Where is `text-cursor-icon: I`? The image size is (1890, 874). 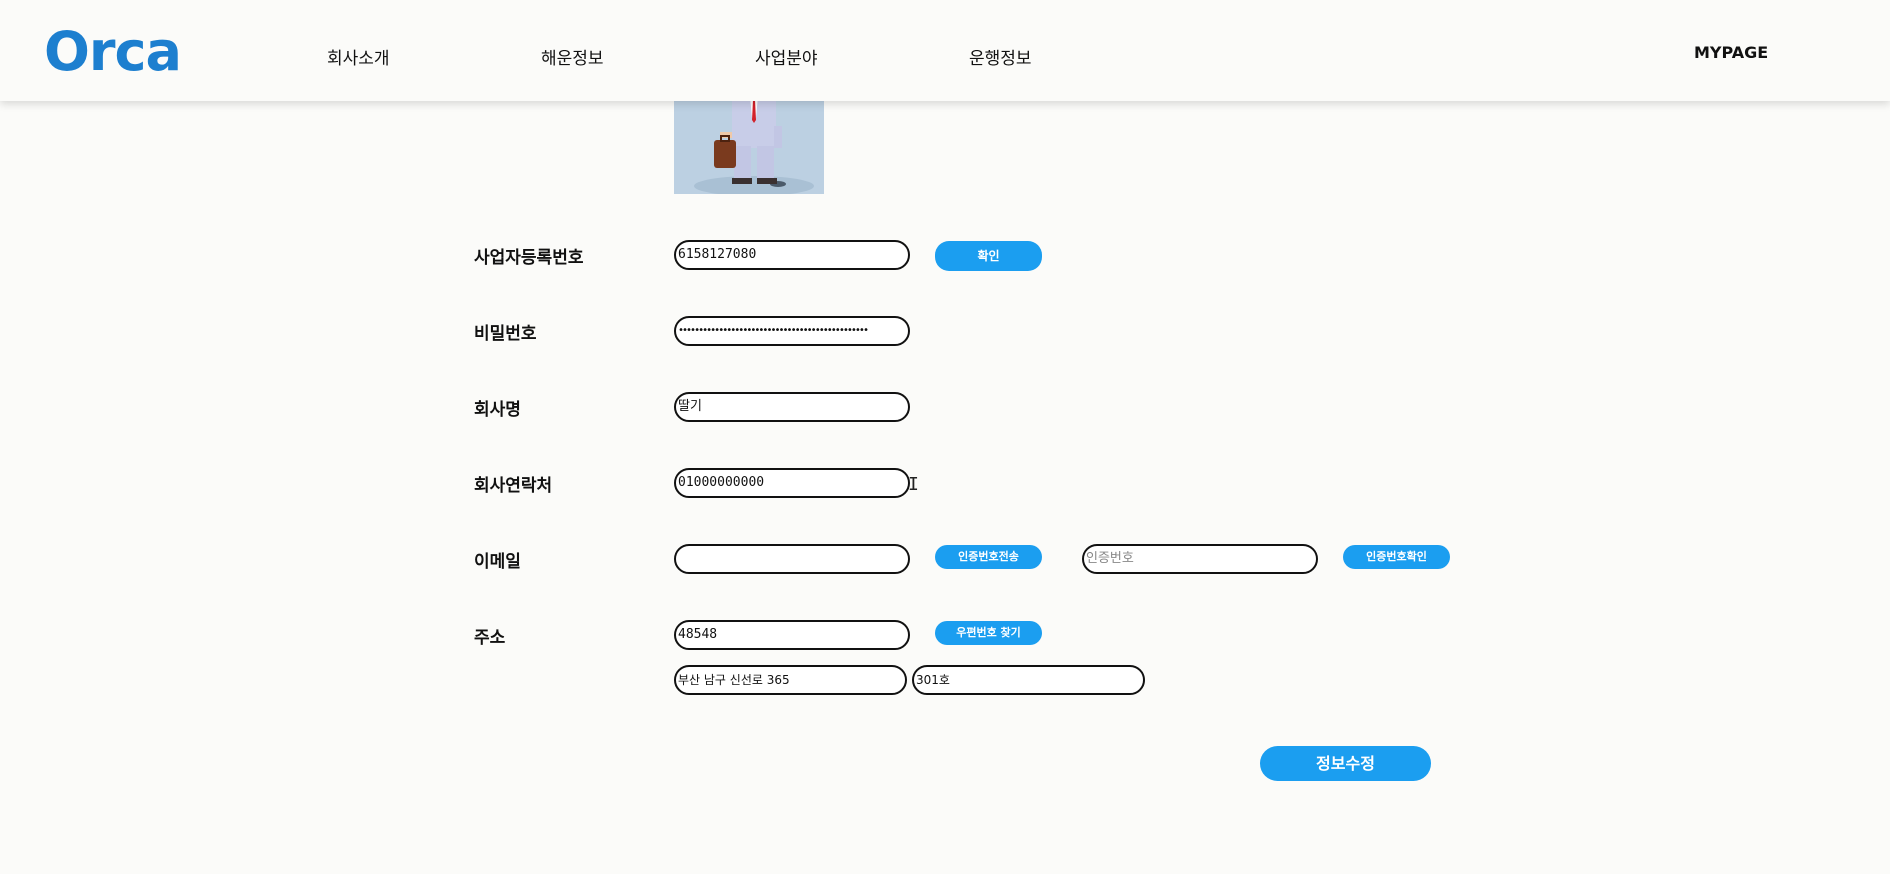
text-cursor-icon: I is located at coordinates (913, 484).